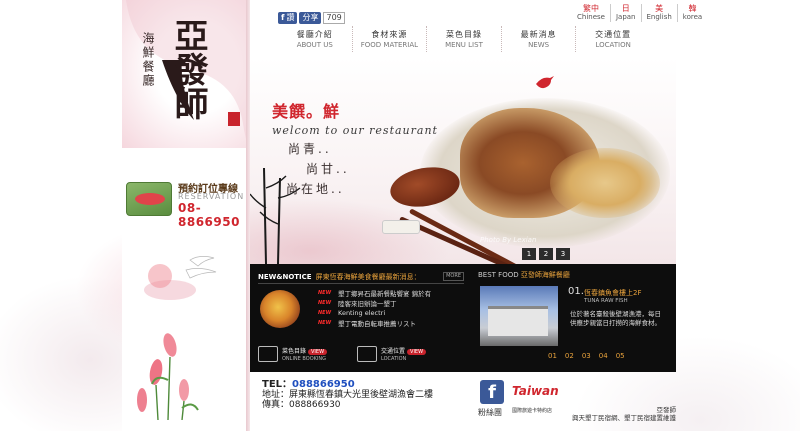 This screenshot has height=431, width=800. What do you see at coordinates (310, 149) in the screenshot?
I see `banner-line-1: 尚青..` at bounding box center [310, 149].